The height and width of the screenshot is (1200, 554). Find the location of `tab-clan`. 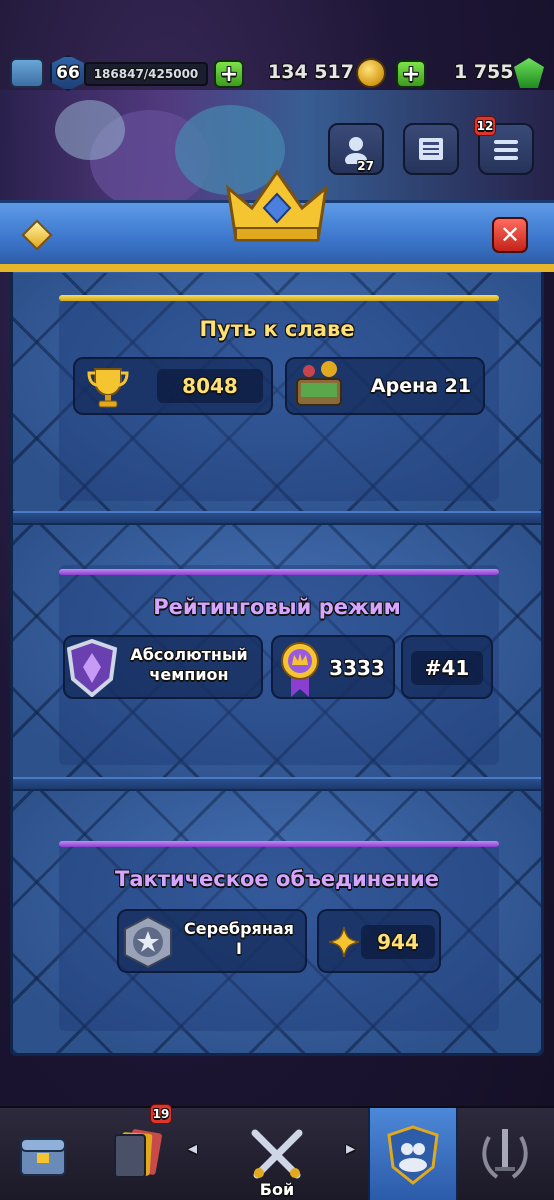

tab-clan is located at coordinates (413, 1155).